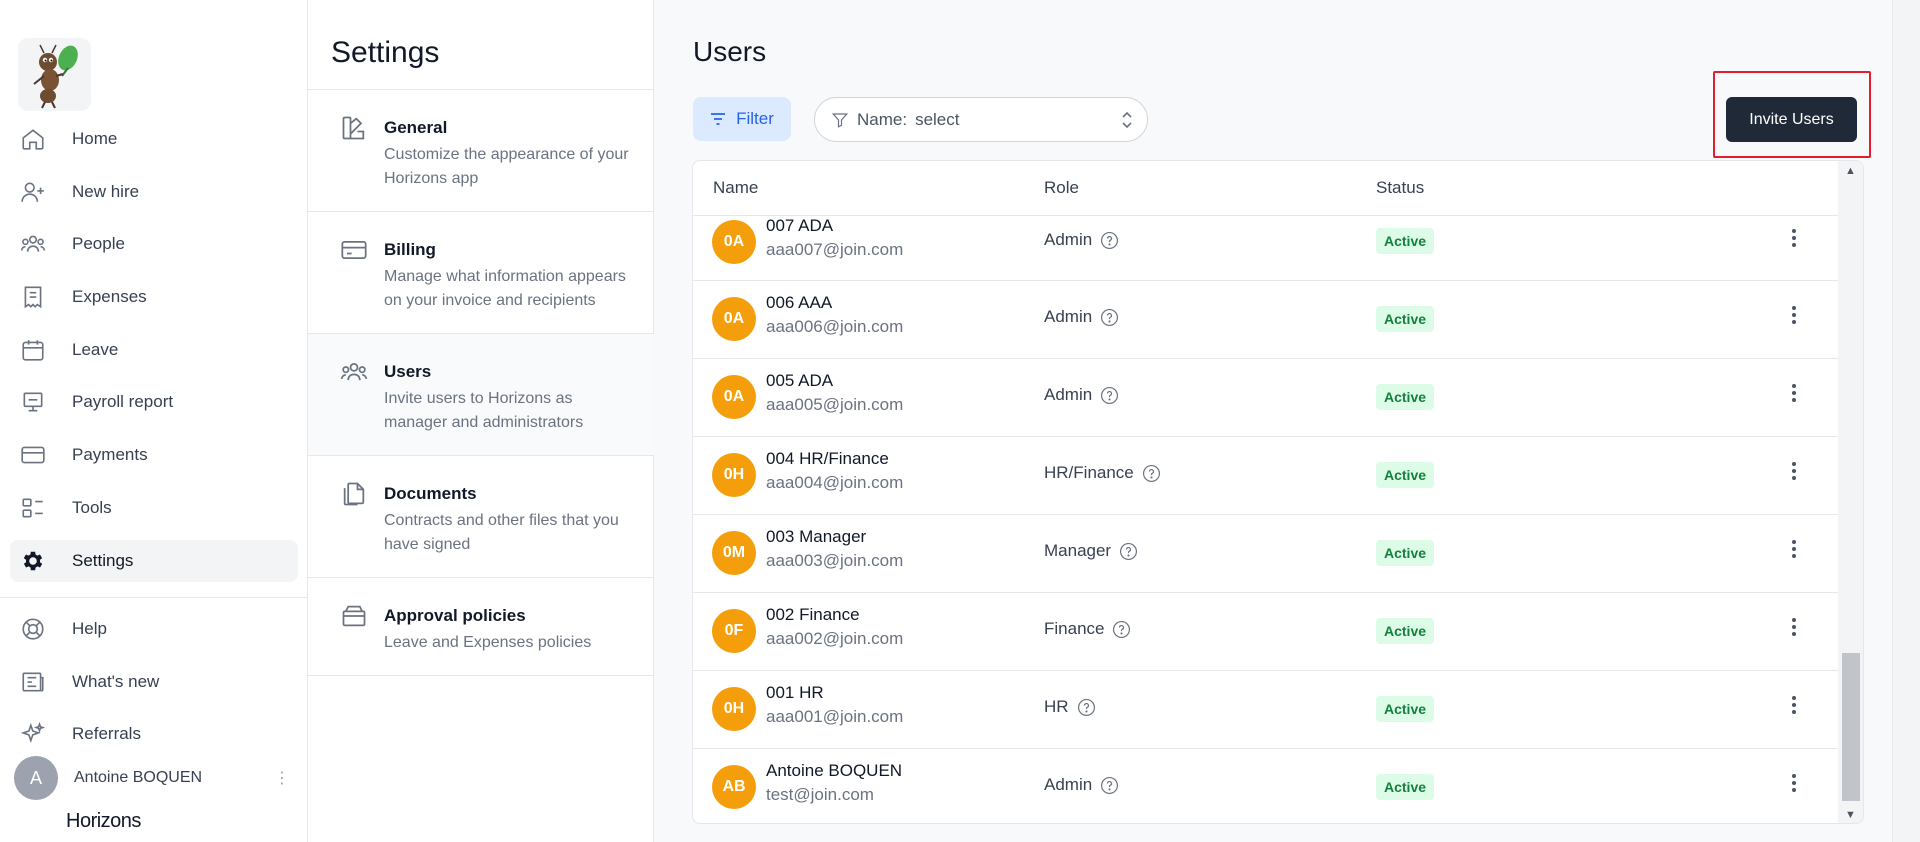 This screenshot has height=842, width=1920. I want to click on invite-users-button: Invite Users, so click(1791, 119).